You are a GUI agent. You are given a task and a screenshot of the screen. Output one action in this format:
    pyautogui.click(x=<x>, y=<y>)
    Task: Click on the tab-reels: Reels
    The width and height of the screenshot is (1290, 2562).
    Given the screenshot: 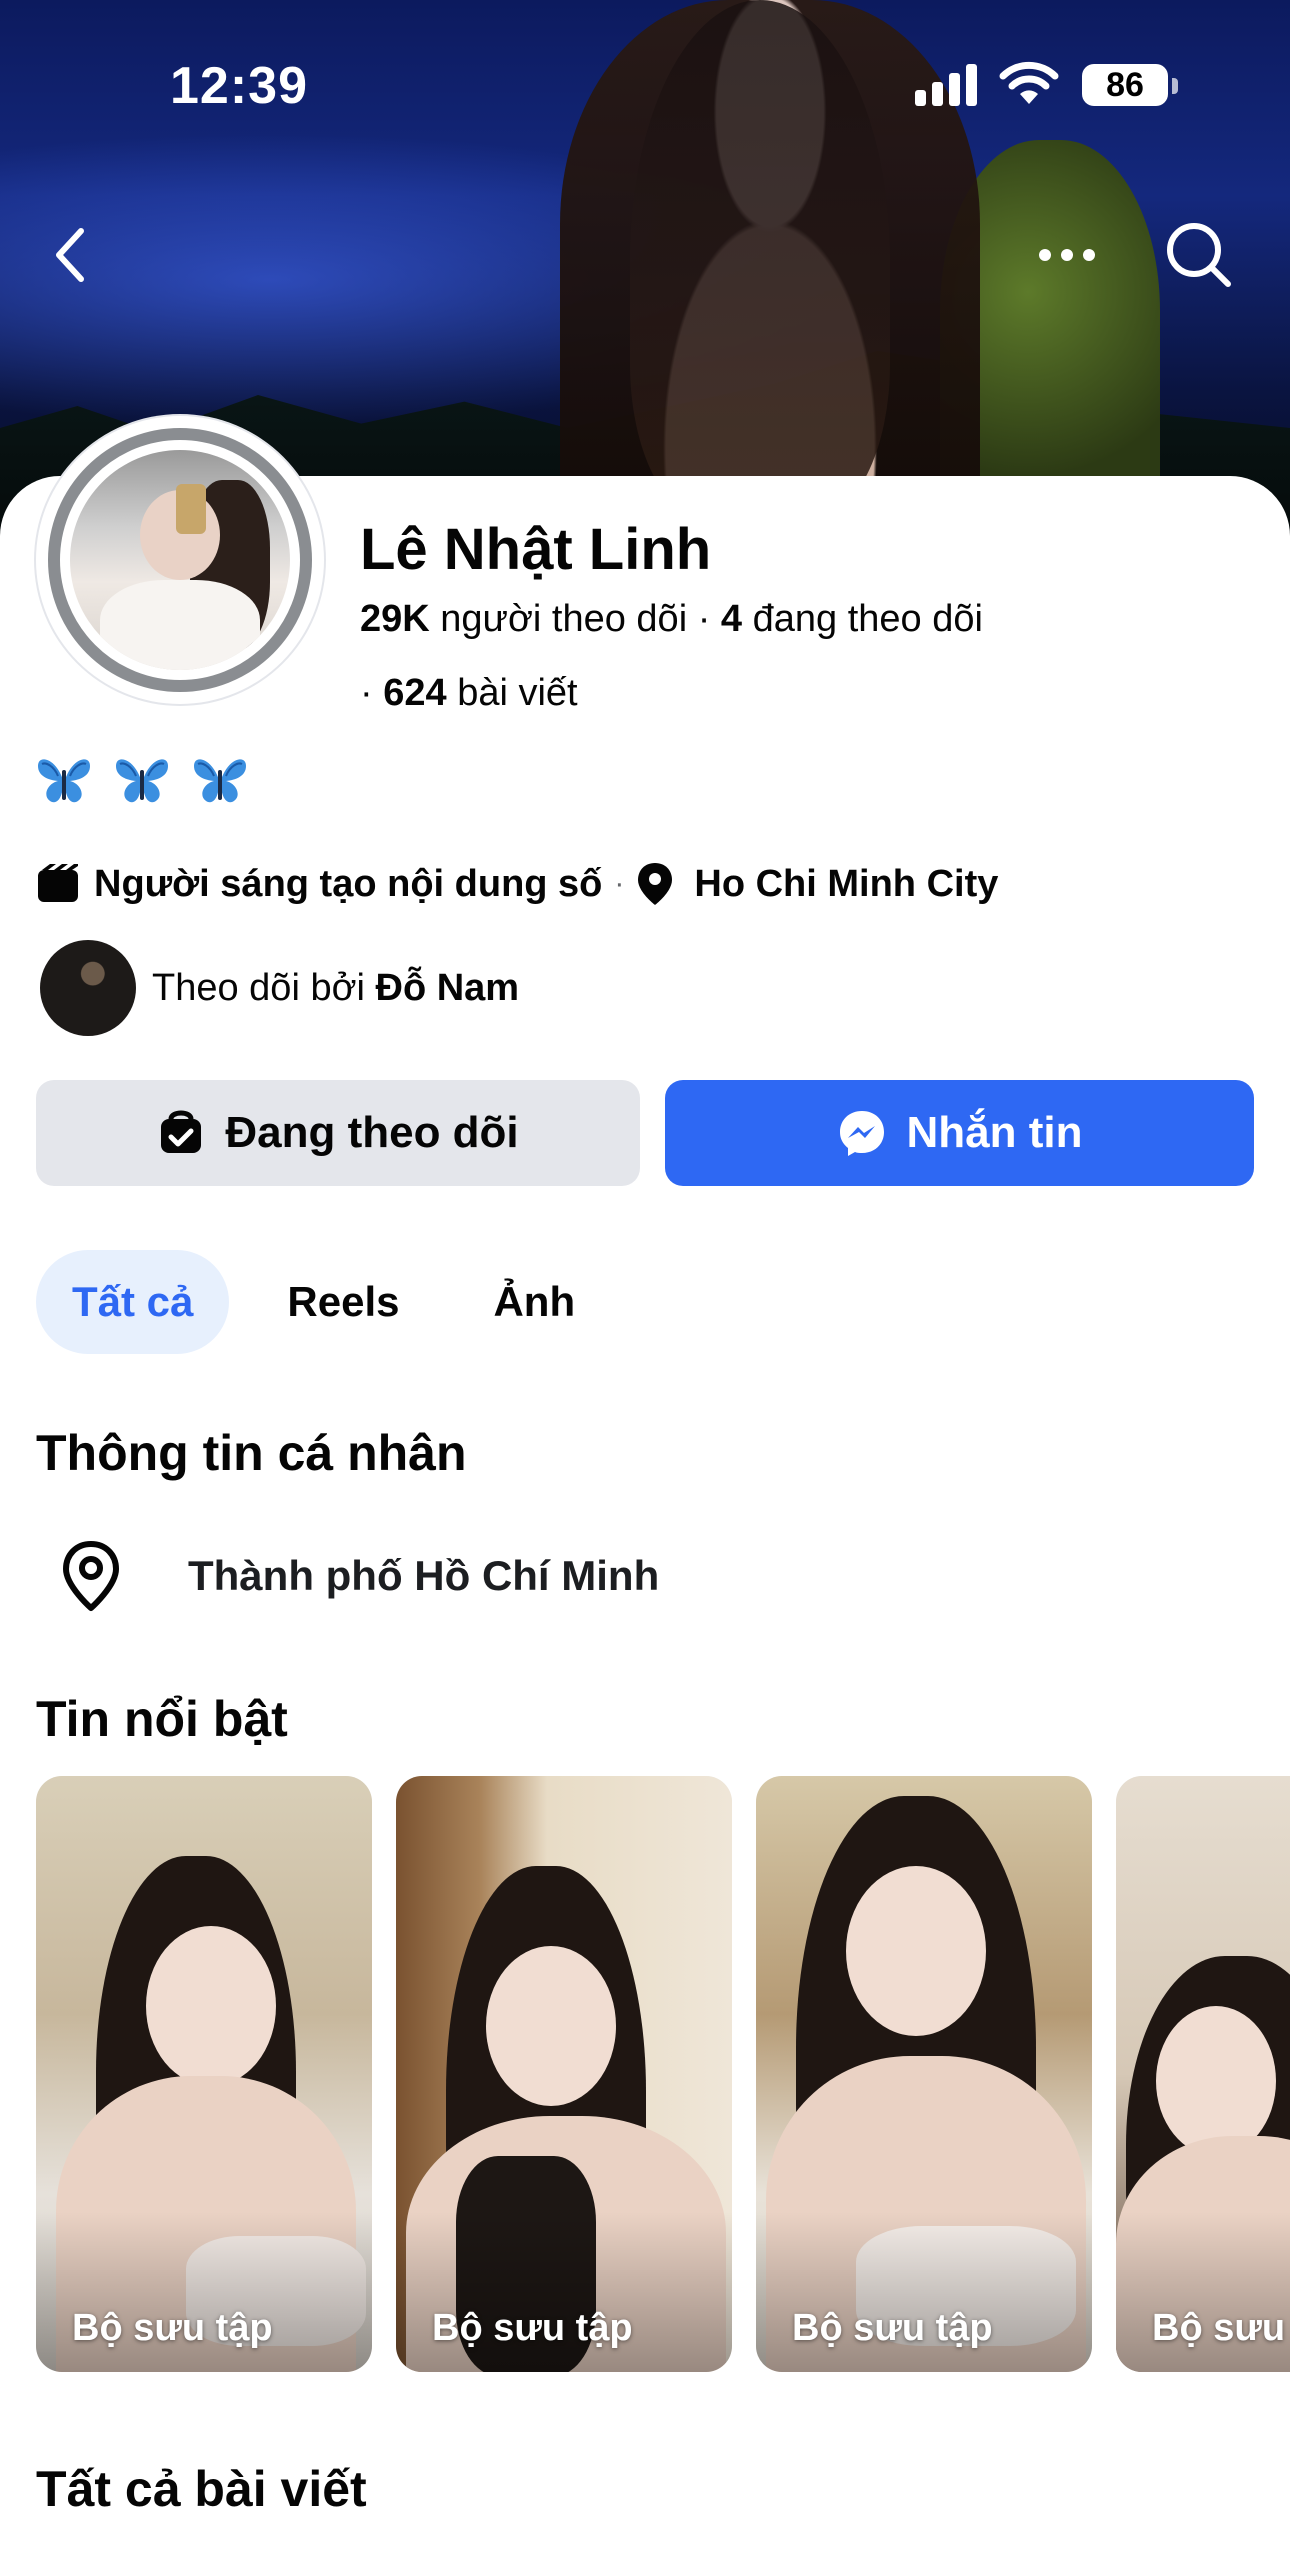 What is the action you would take?
    pyautogui.click(x=343, y=1302)
    